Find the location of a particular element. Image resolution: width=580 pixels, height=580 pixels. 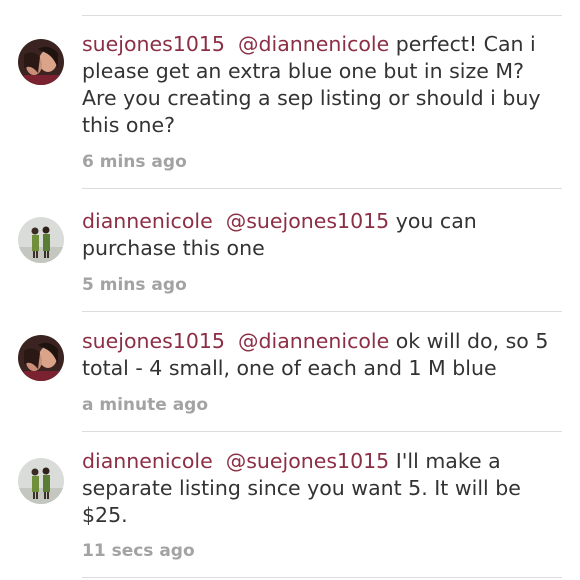

comment-timestamp: 5 mins ago is located at coordinates (134, 285).